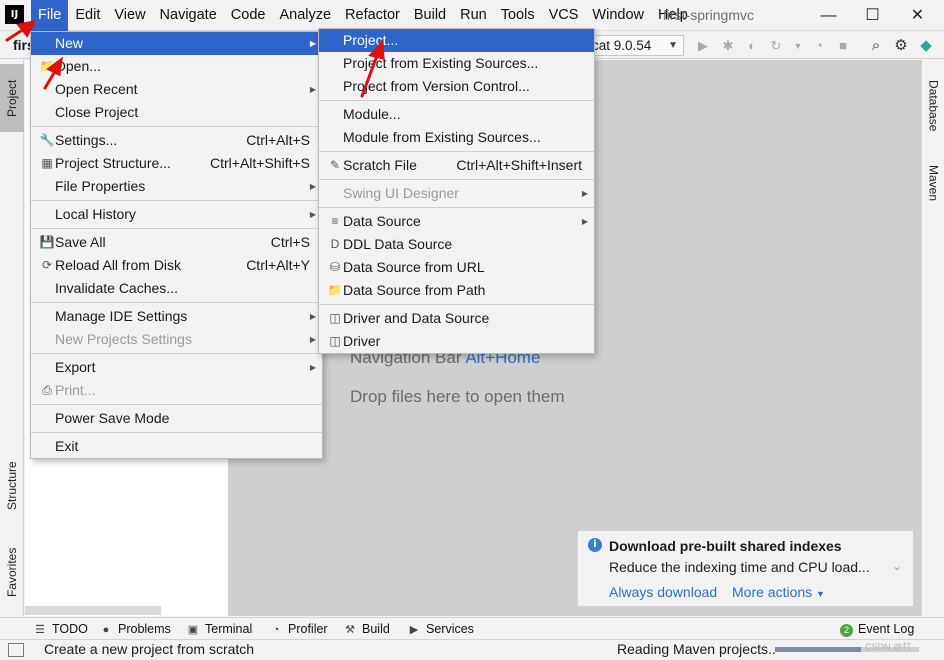 The height and width of the screenshot is (660, 944). Describe the element at coordinates (195, 58) in the screenshot. I see `annotation-arrows` at that location.